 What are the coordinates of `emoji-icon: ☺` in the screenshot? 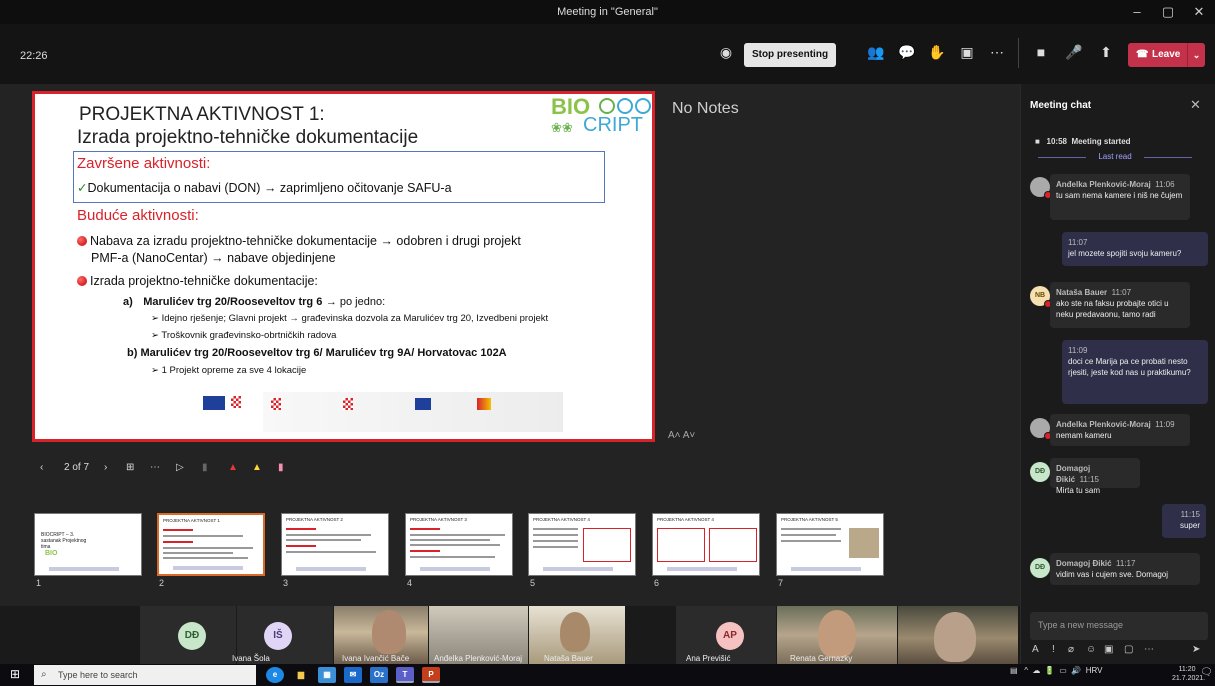 It's located at (1091, 649).